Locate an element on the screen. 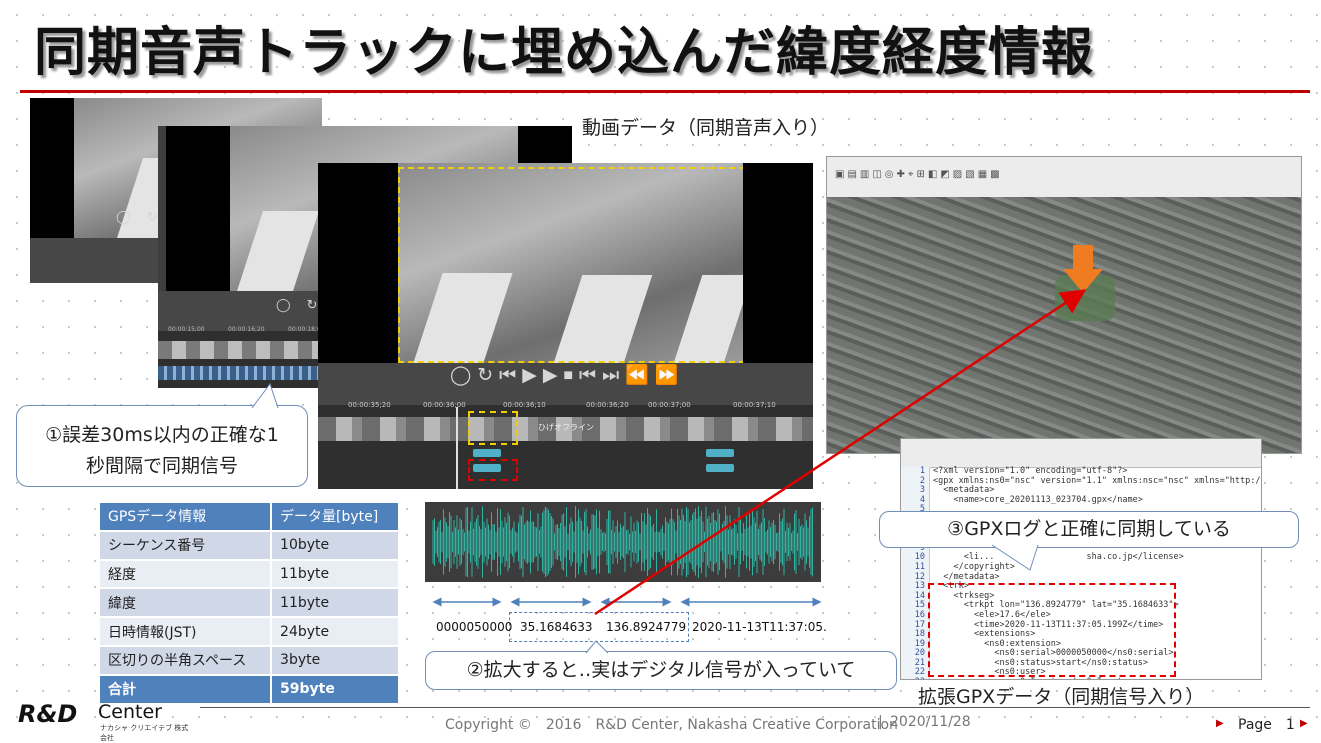 The image size is (1321, 743). logo-rd: R&D is located at coordinates (48, 714).